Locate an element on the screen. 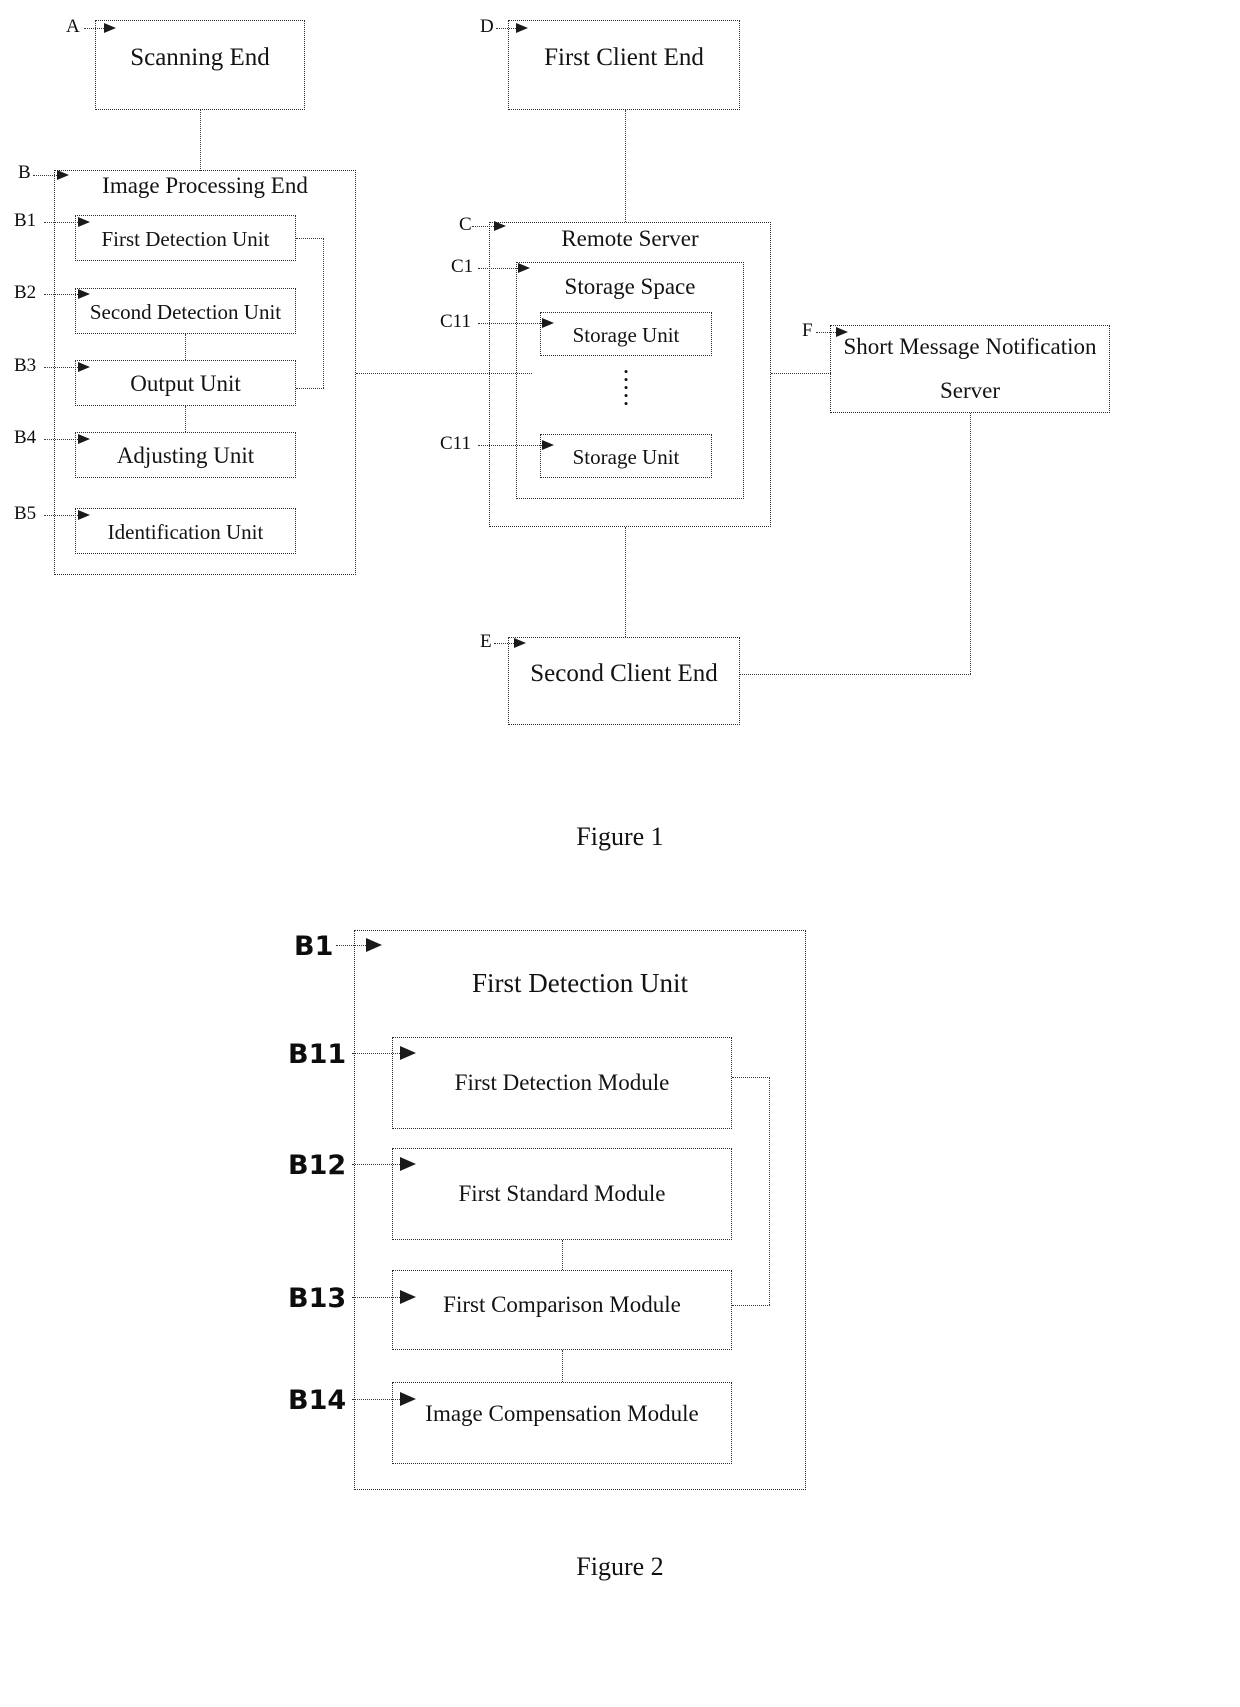  connector-sms-to-client2 is located at coordinates (855, 674).